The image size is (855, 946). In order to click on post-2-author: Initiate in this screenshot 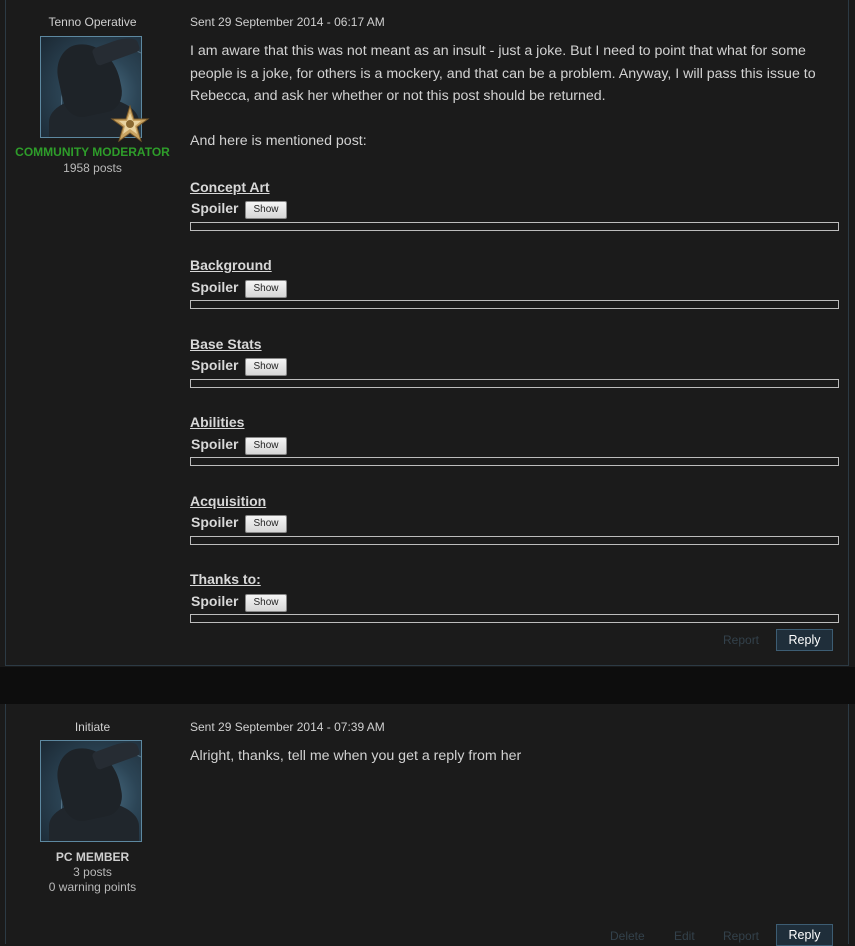, I will do `click(92, 727)`.